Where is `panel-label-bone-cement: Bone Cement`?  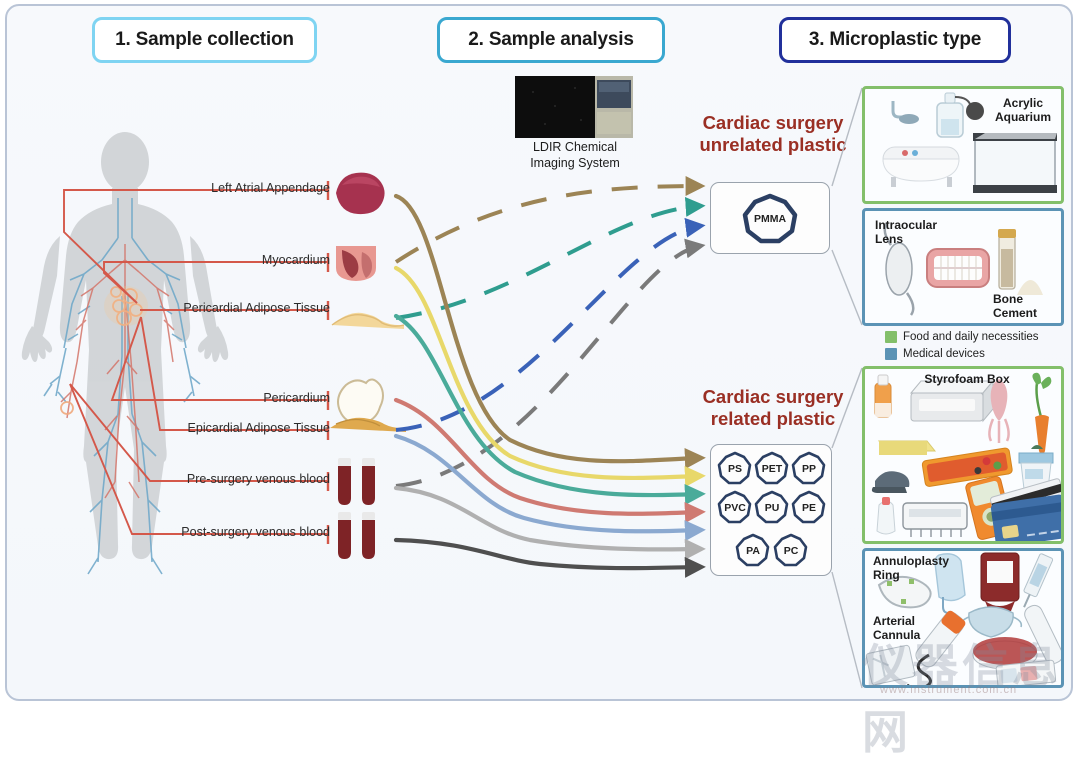
panel-label-bone-cement: Bone Cement is located at coordinates (1015, 306).